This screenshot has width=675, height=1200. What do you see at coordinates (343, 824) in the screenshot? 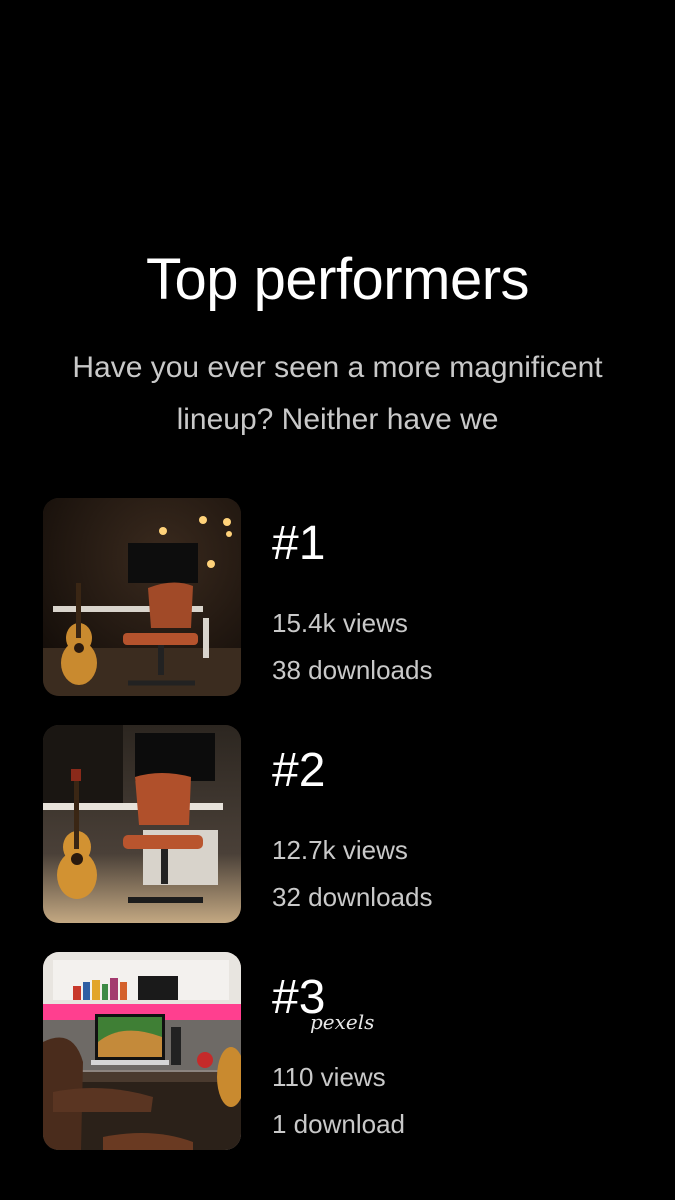
I see `performer-card-2: #2 12.7k views 32 downloads` at bounding box center [343, 824].